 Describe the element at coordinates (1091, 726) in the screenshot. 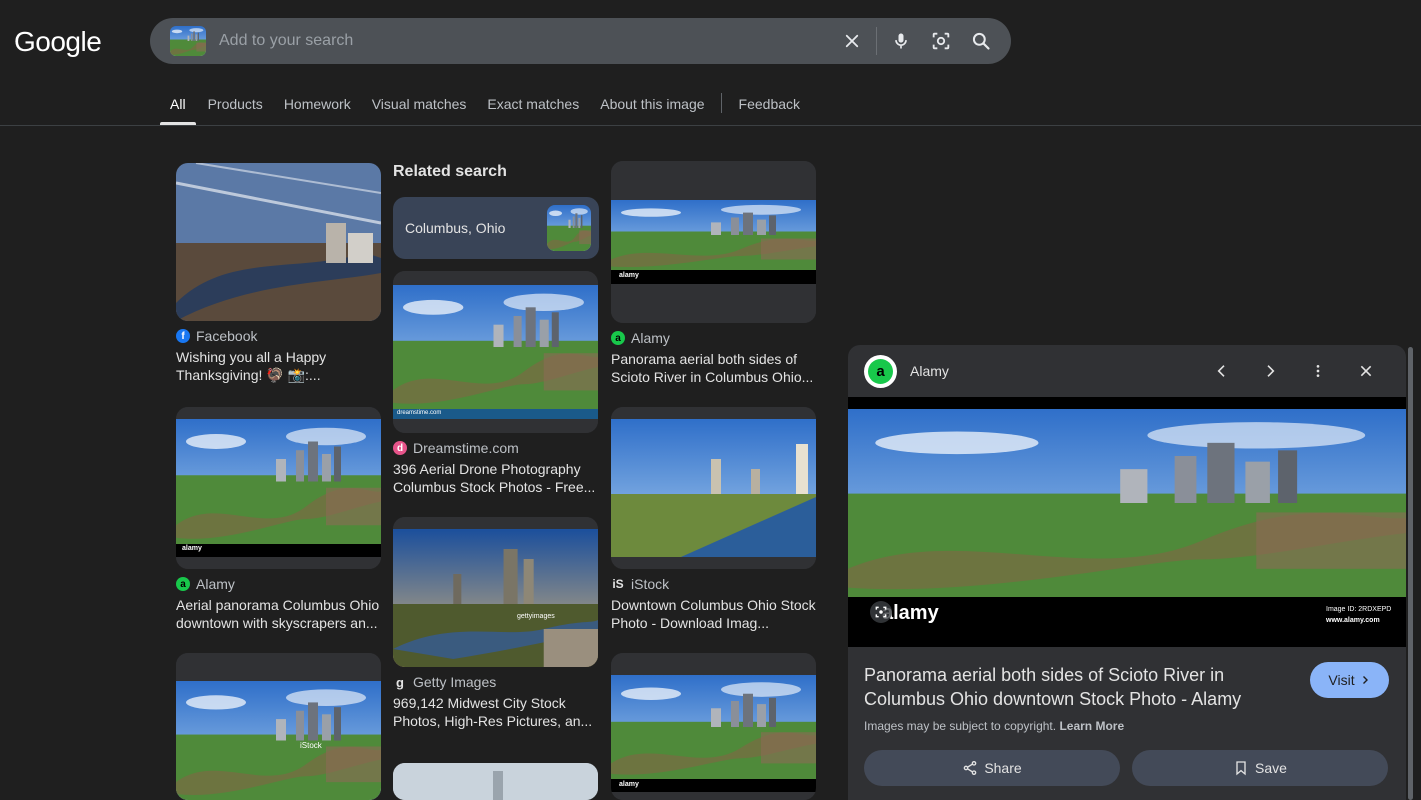

I see `learn-more-link: Learn More` at that location.